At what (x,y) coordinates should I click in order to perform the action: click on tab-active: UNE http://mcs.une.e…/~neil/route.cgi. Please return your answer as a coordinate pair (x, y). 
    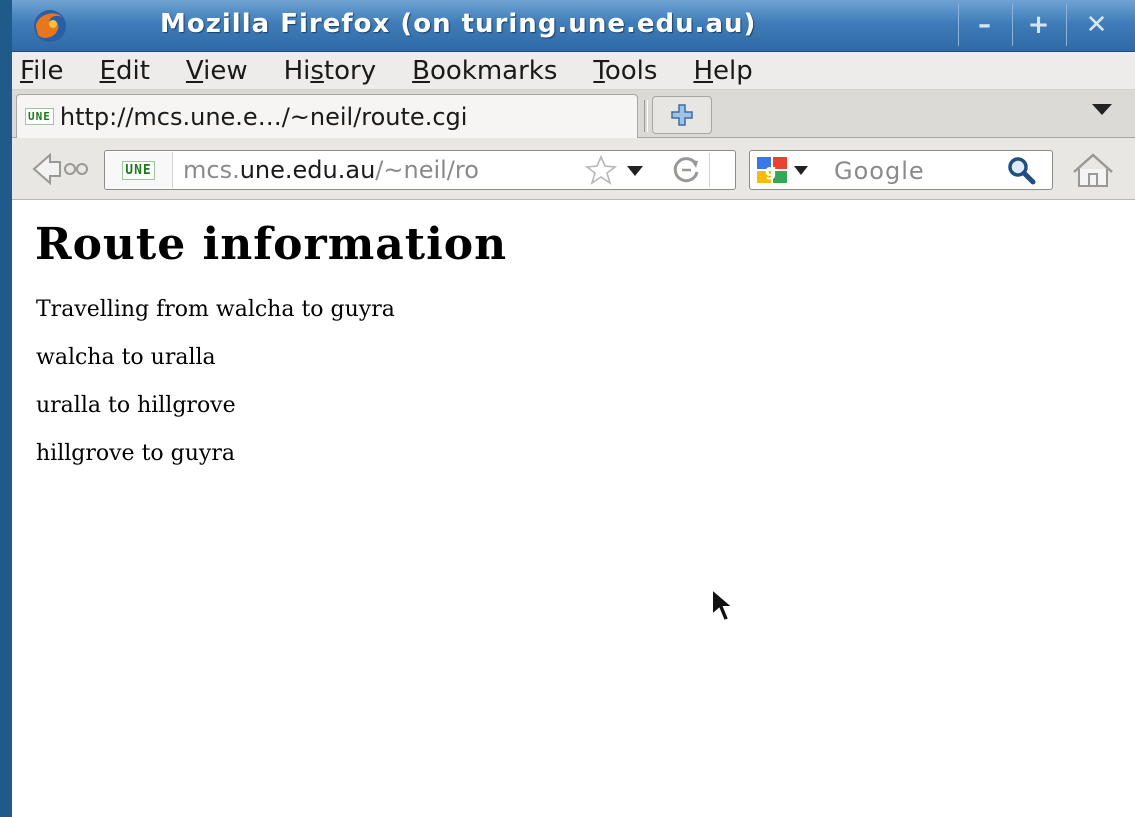
    Looking at the image, I should click on (327, 116).